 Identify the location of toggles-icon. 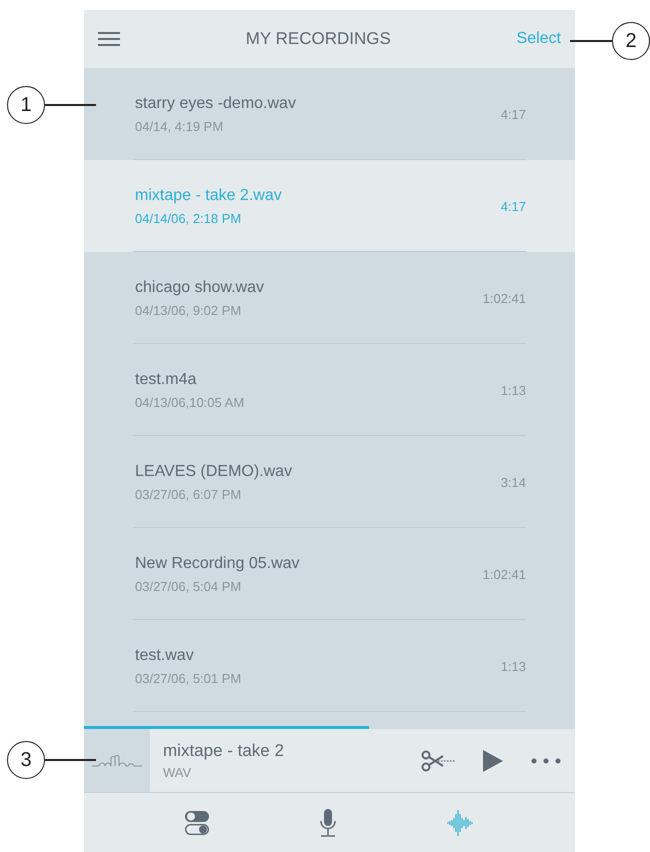
(197, 823).